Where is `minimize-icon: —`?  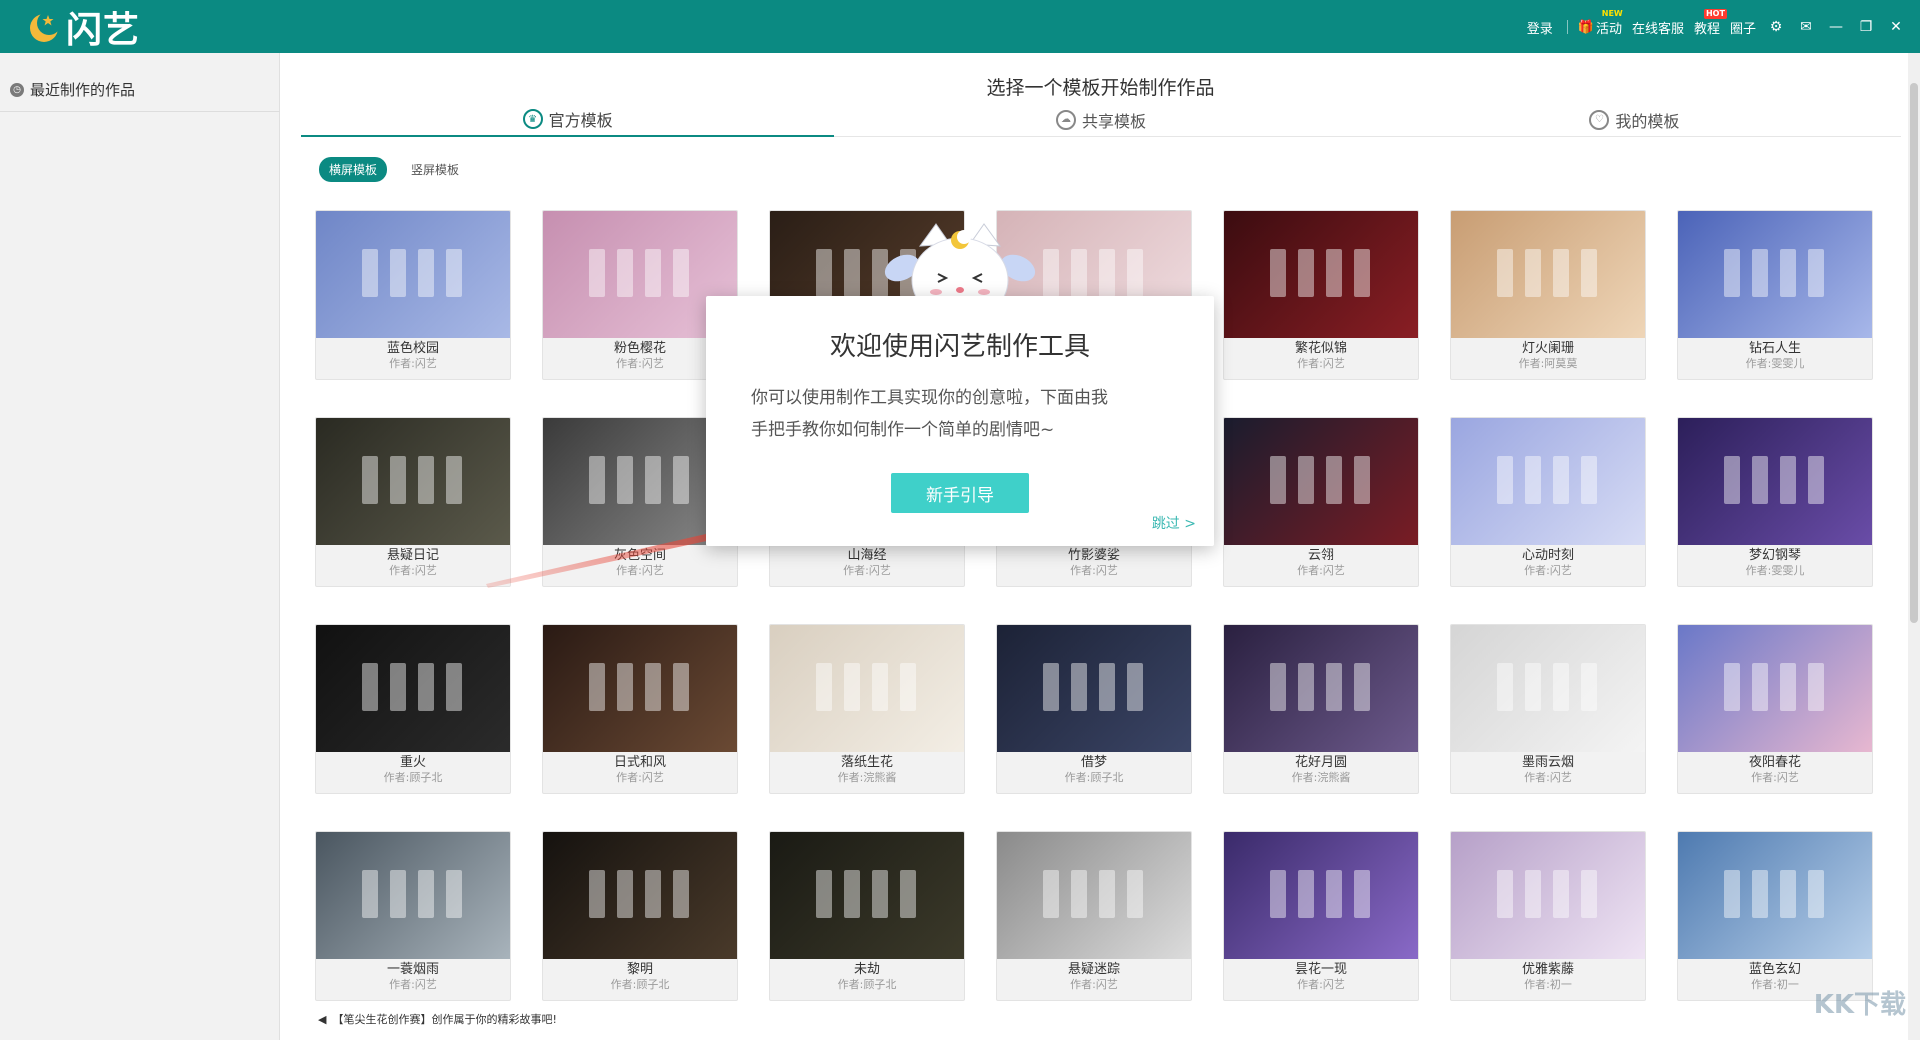
minimize-icon: — is located at coordinates (1836, 27).